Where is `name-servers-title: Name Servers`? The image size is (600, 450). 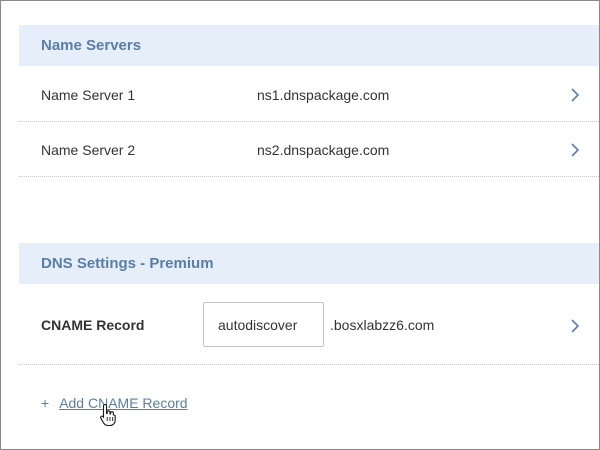
name-servers-title: Name Servers is located at coordinates (91, 45).